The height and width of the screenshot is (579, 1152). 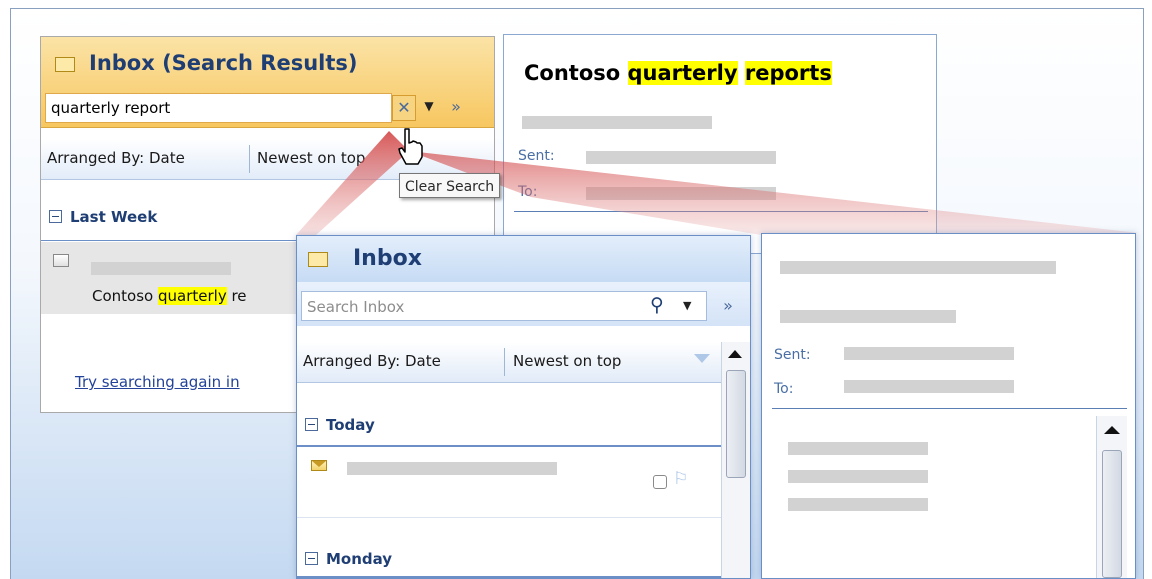 I want to click on unread-mail-icon, so click(x=319, y=465).